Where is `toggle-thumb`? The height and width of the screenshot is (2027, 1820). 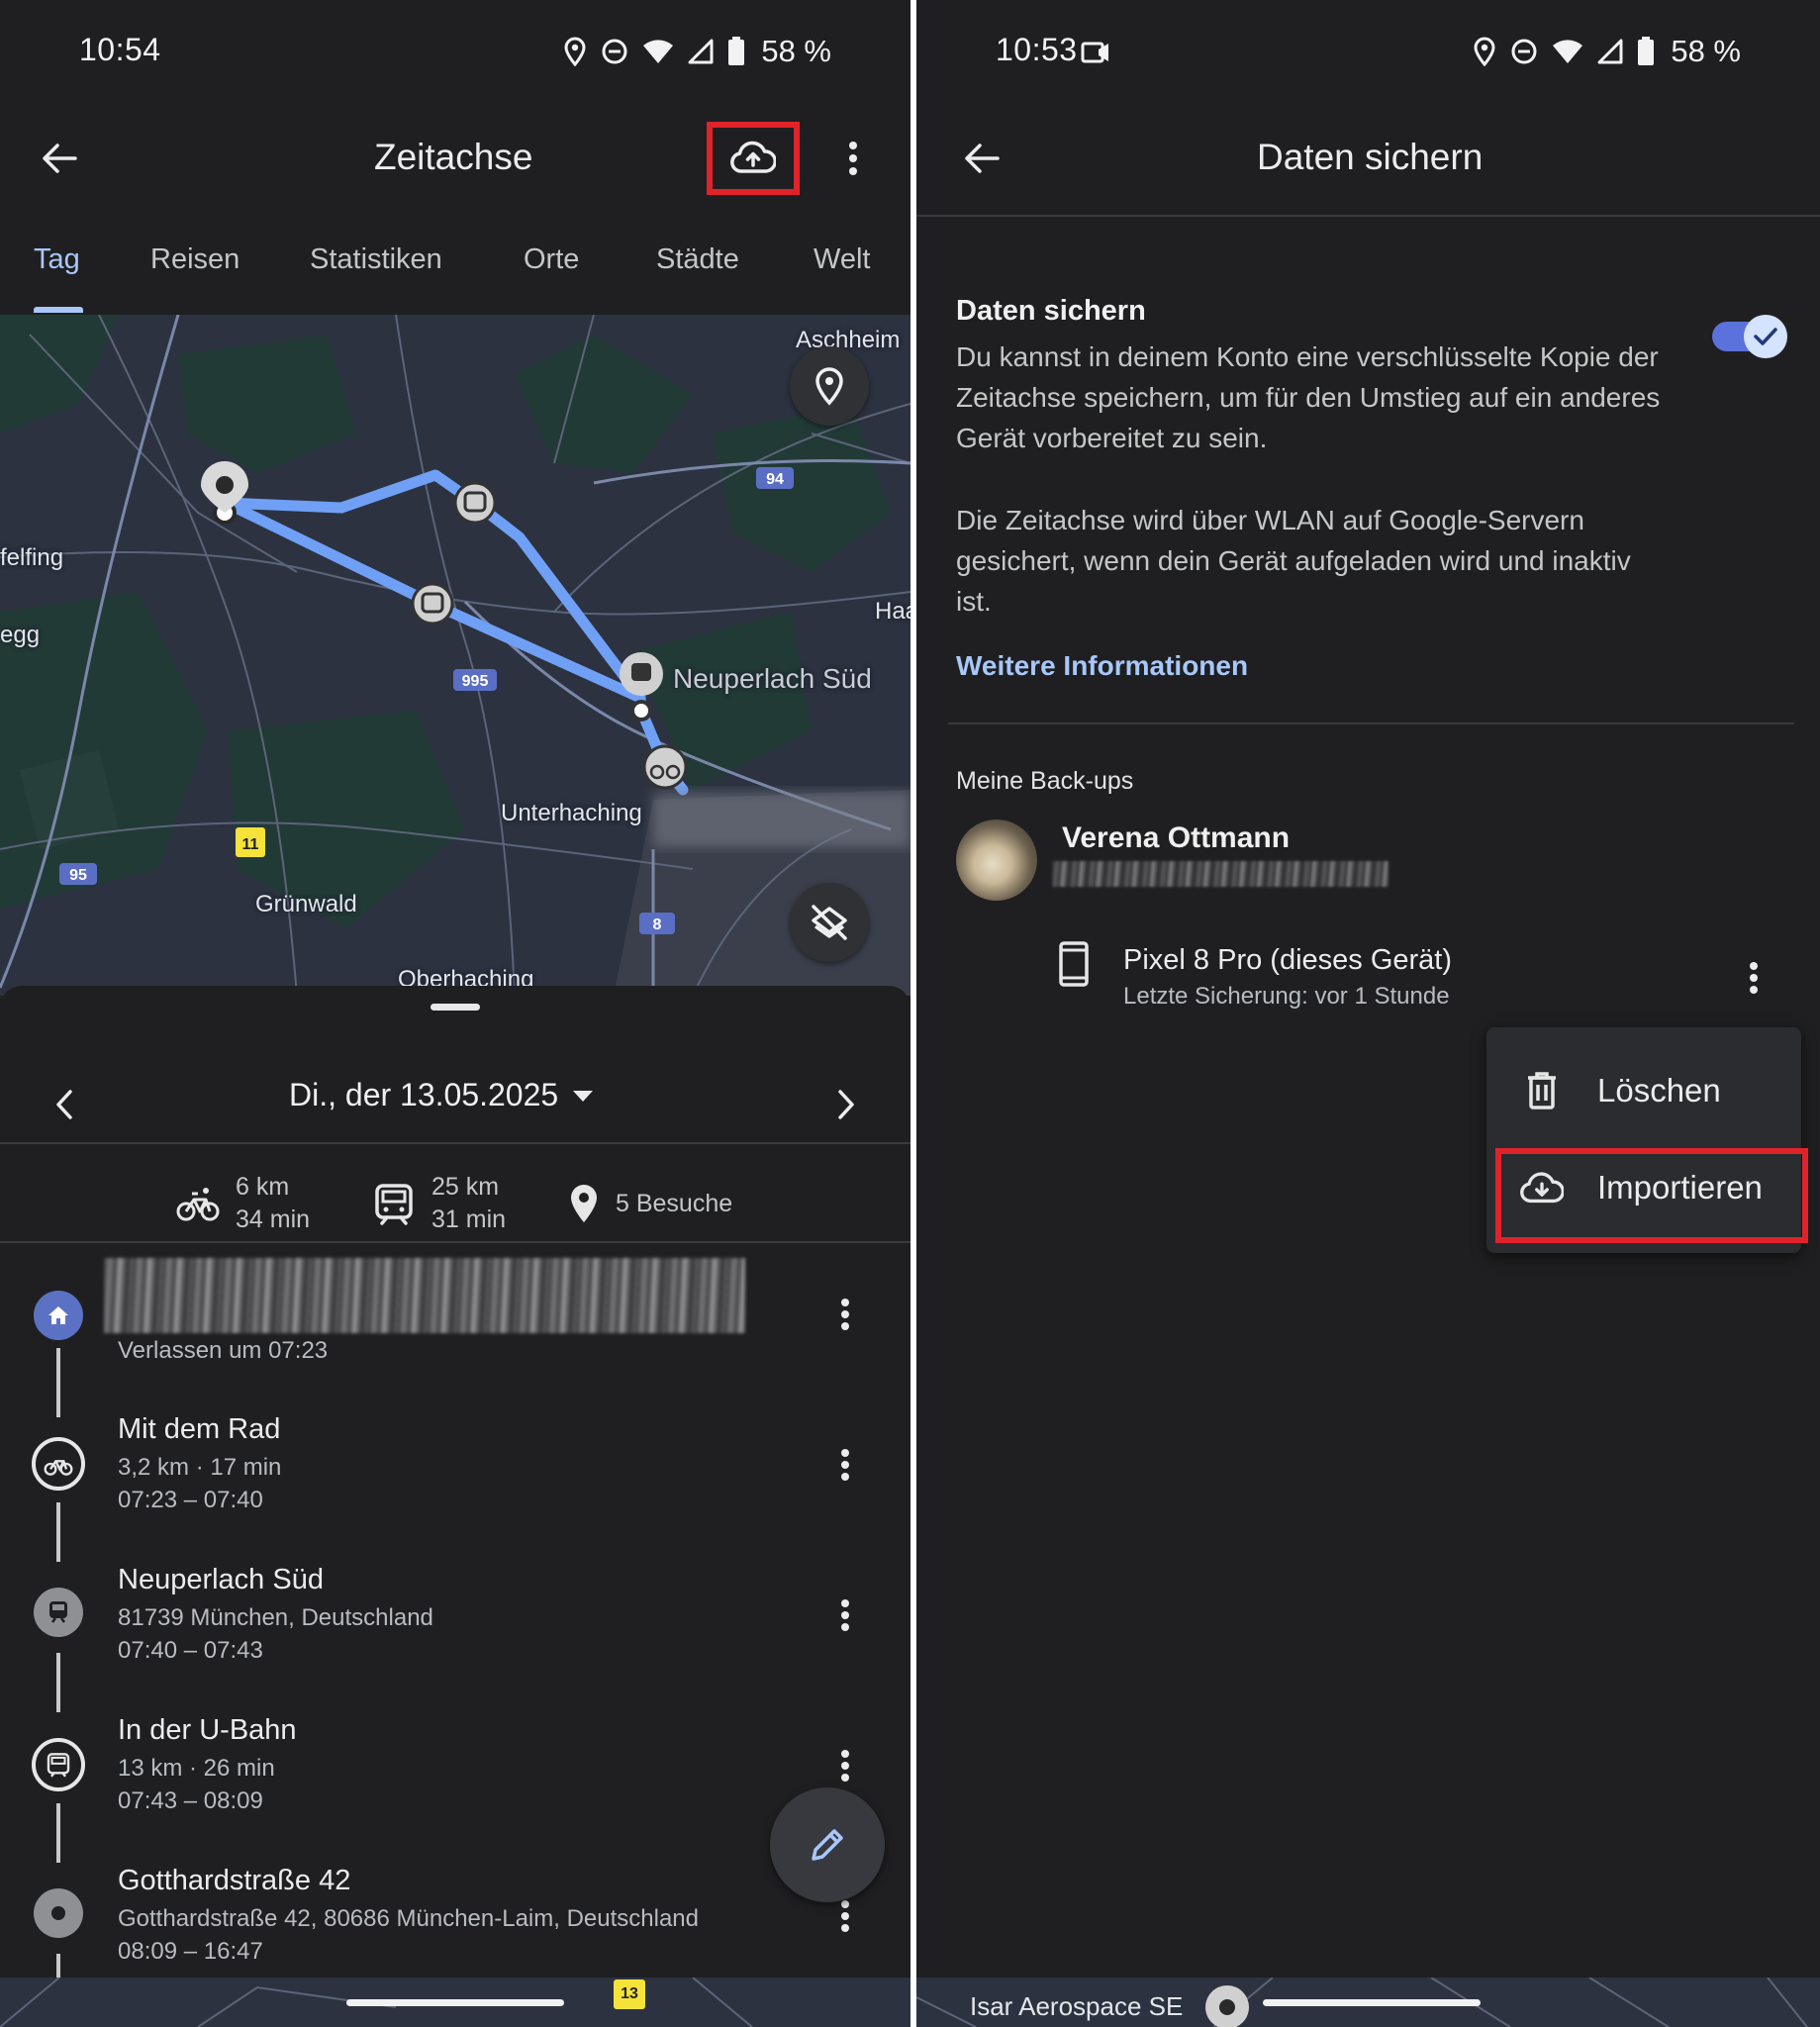
toggle-thumb is located at coordinates (1765, 336).